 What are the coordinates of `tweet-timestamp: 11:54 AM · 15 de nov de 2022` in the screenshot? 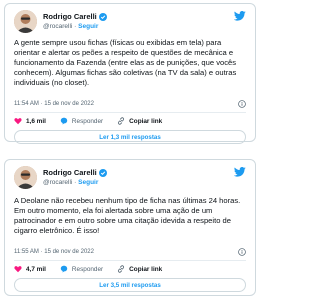 It's located at (54, 104).